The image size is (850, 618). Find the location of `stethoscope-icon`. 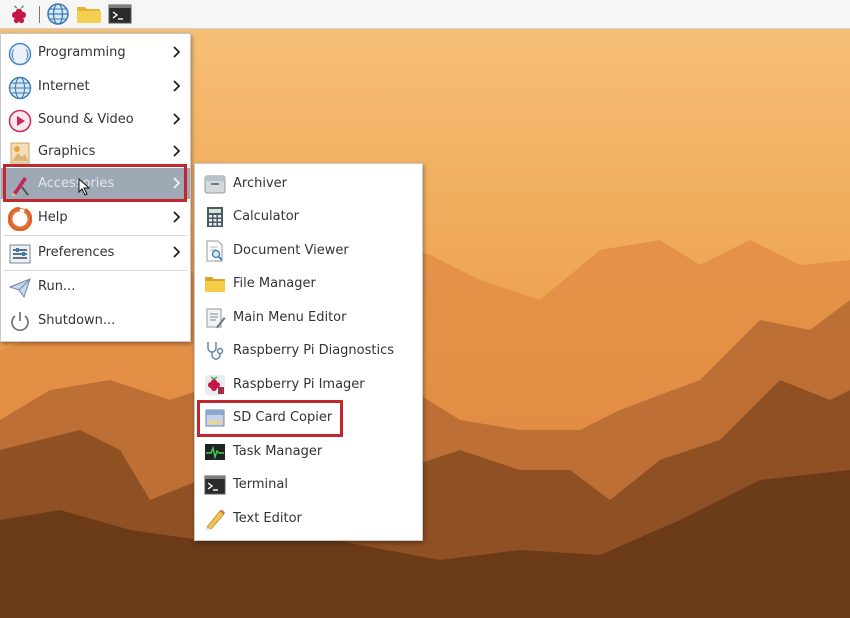

stethoscope-icon is located at coordinates (215, 351).